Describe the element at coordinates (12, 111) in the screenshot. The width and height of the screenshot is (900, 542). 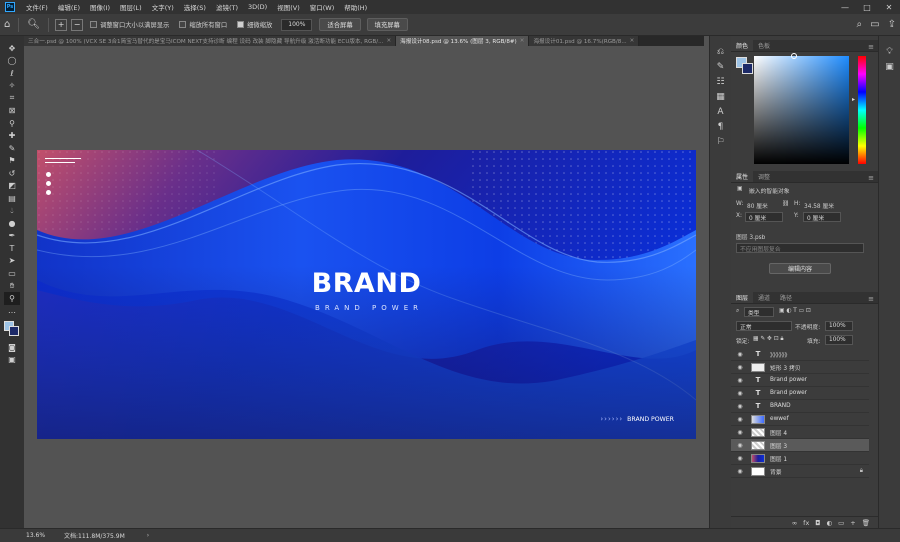
I see `frame-tool-icon: ⊠` at that location.